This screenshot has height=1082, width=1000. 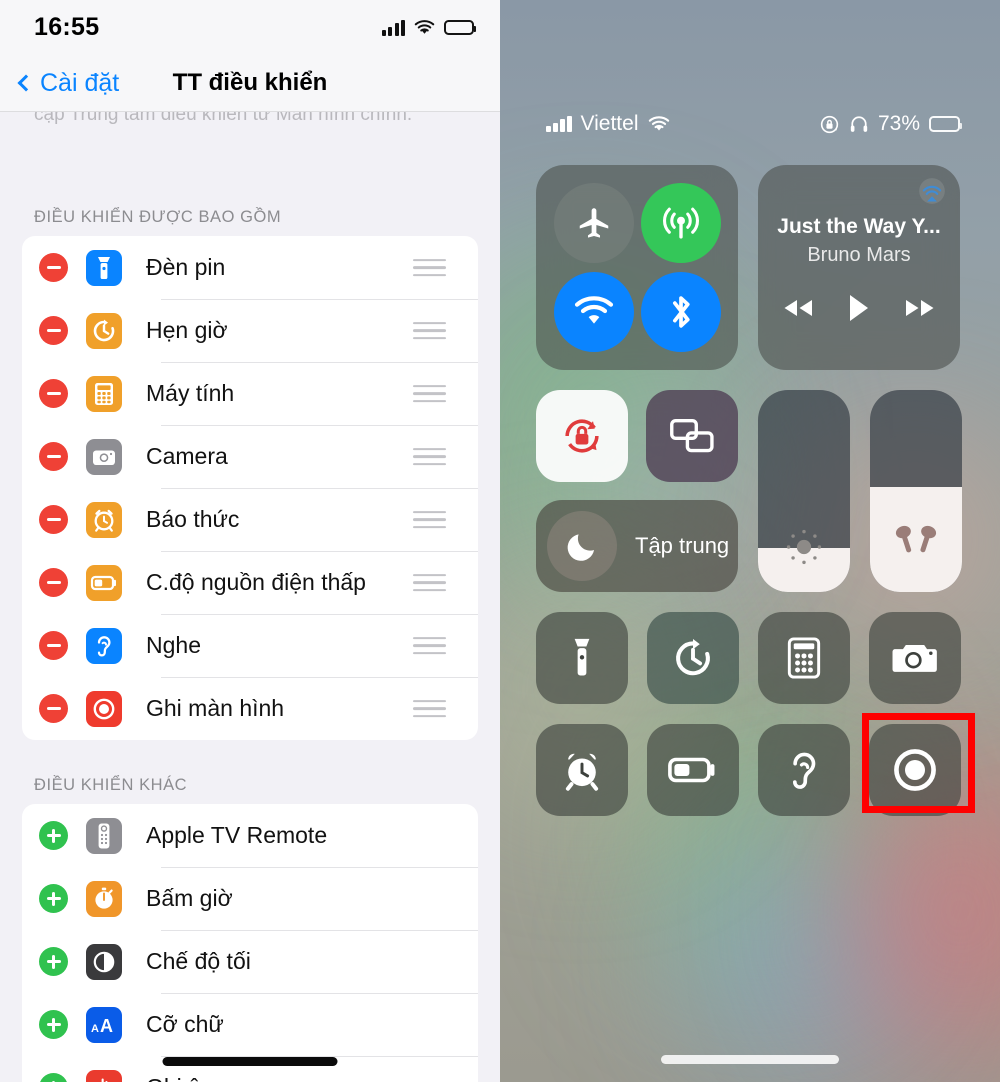 I want to click on list-item-label: Báo thức, so click(x=193, y=519).